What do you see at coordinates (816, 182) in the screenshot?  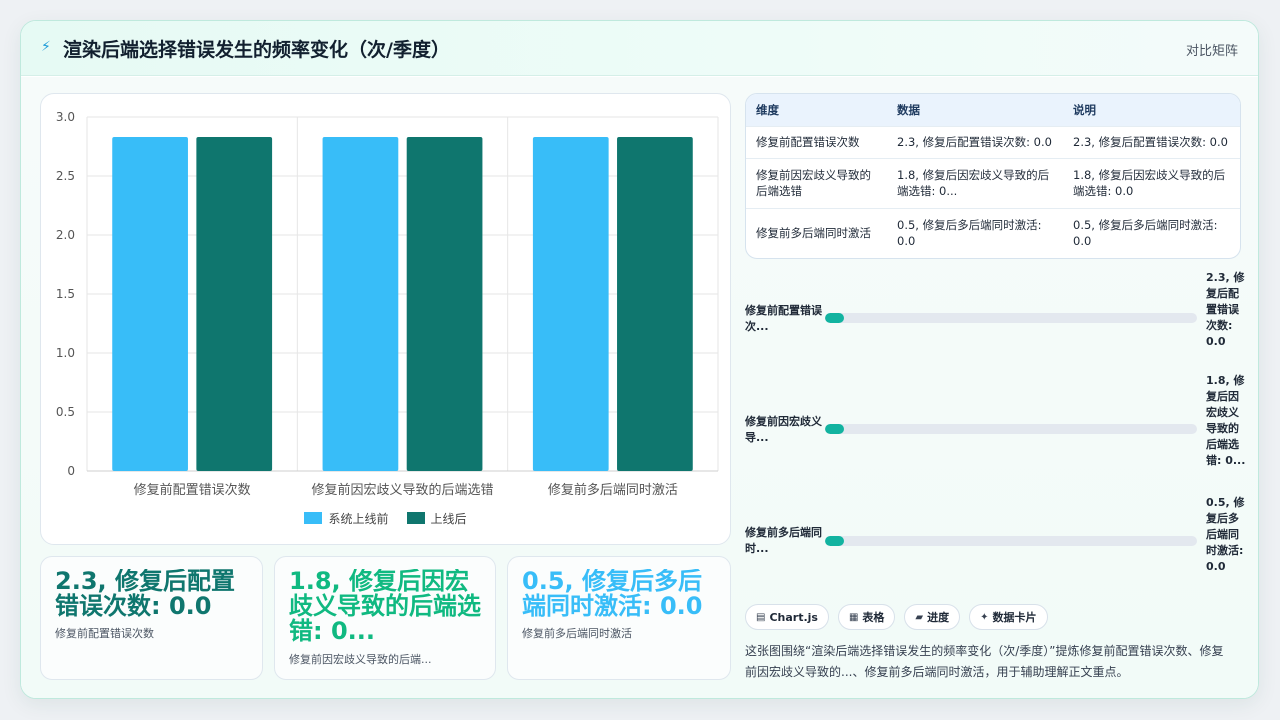 I see `table-cell: 修复前因宏歧义导致的后端选错` at bounding box center [816, 182].